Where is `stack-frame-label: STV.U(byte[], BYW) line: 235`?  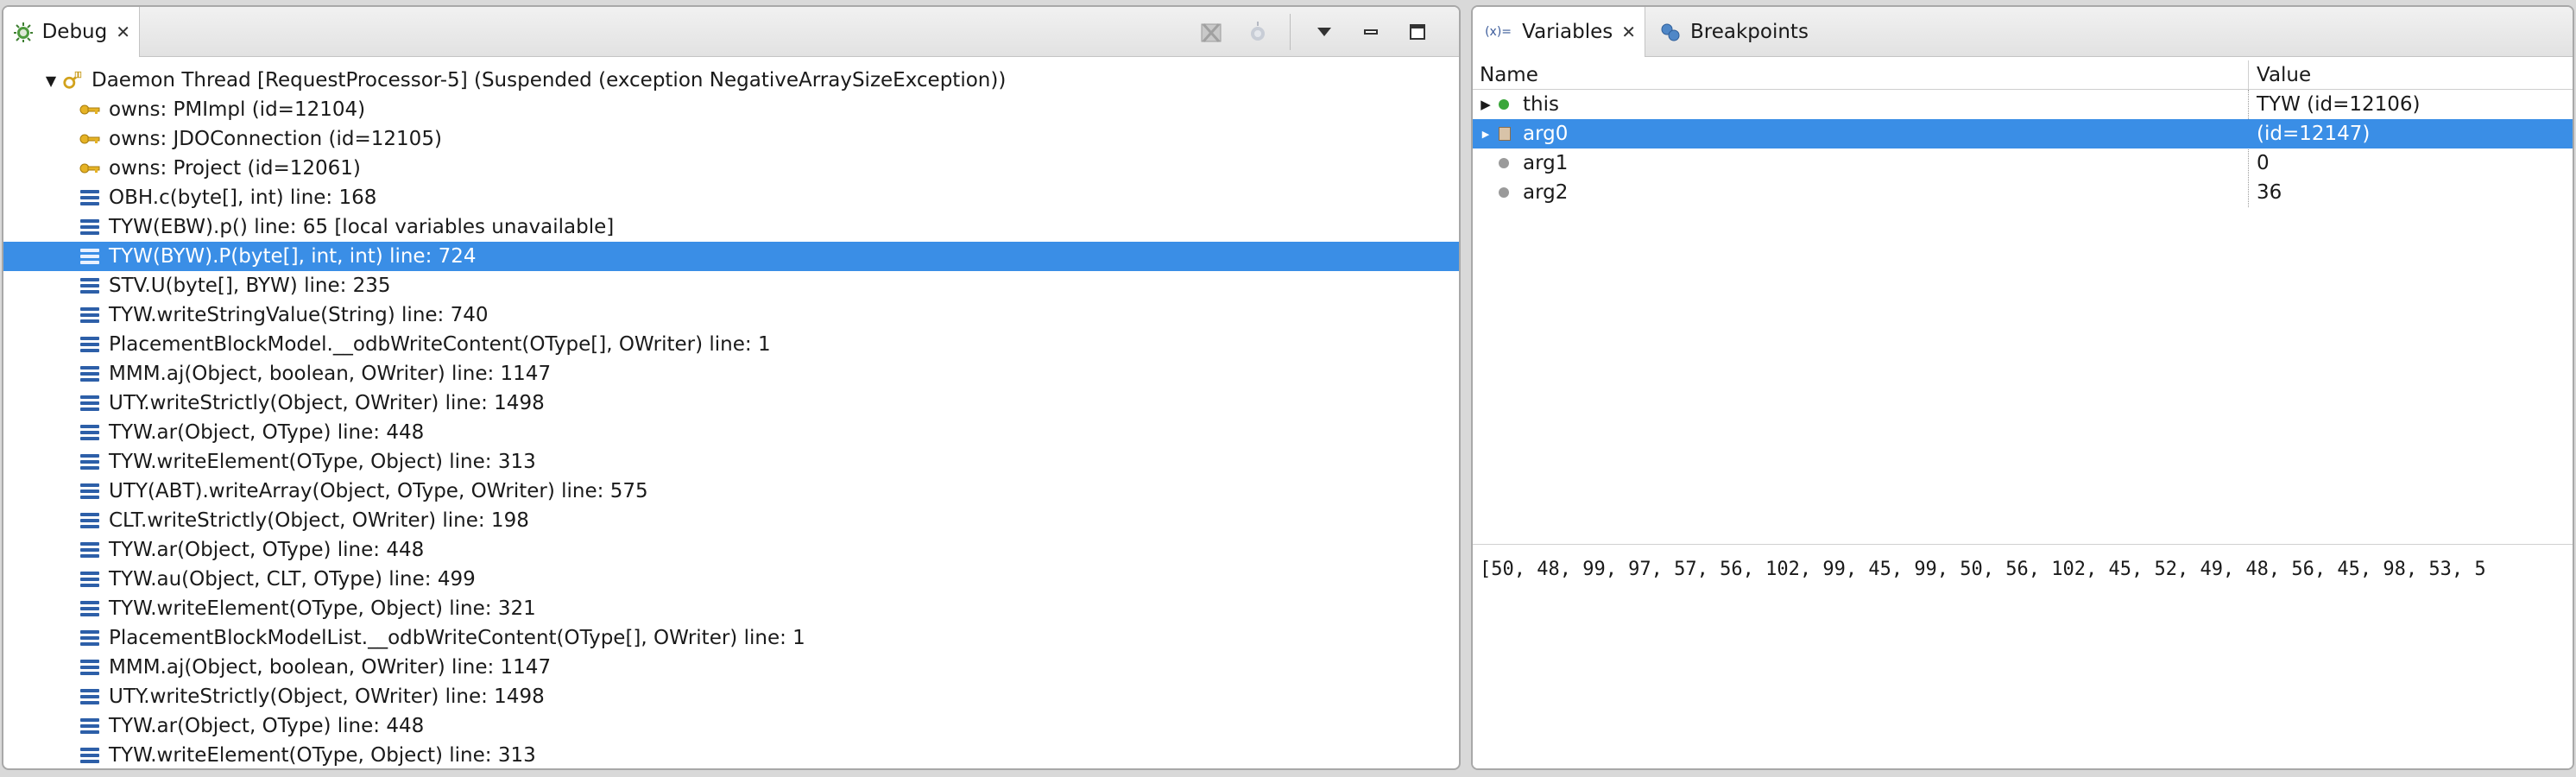
stack-frame-label: STV.U(byte[], BYW) line: 235 is located at coordinates (250, 286).